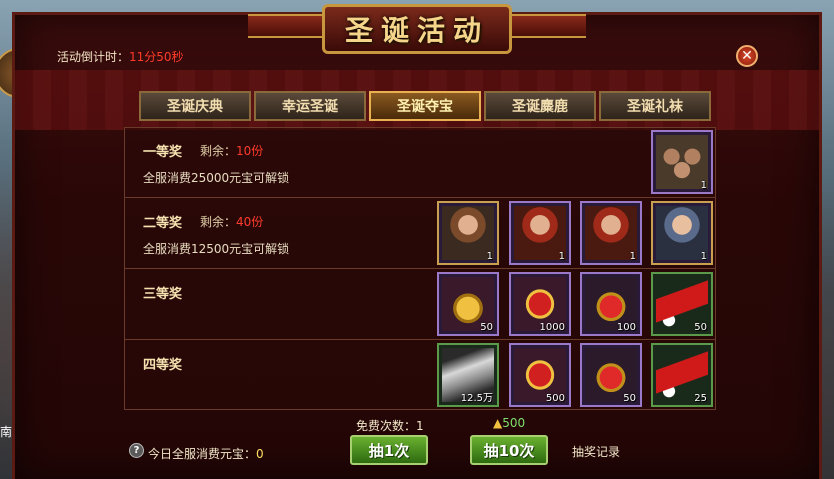  I want to click on tab-christmas-celebration: 圣诞庆典, so click(195, 106).